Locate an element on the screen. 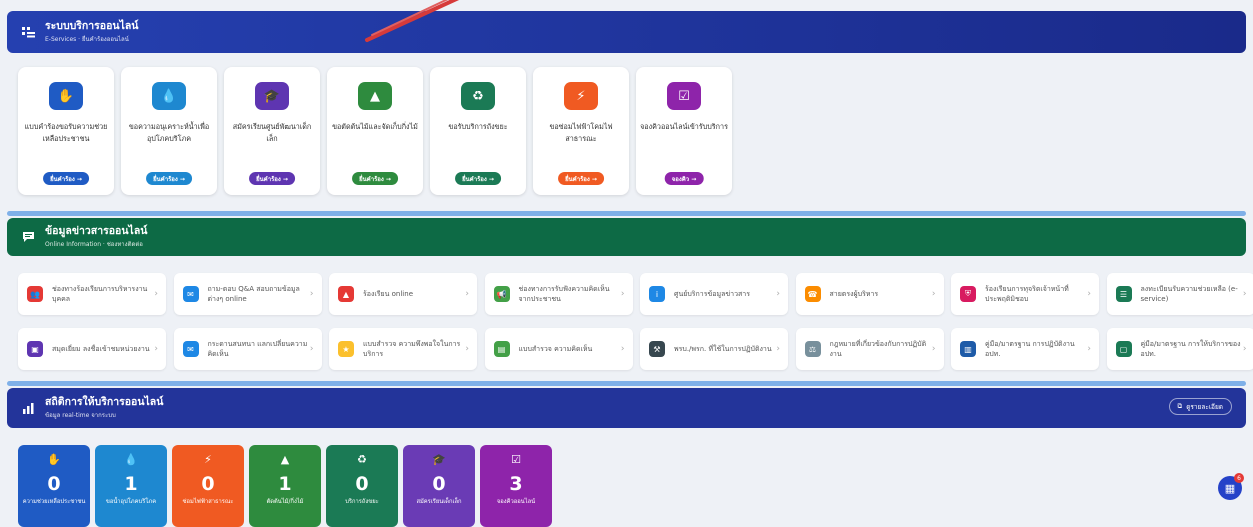 Image resolution: width=1253 pixels, height=527 pixels. stat-tile: ♻ 0 บริการถังขยะ is located at coordinates (362, 486).